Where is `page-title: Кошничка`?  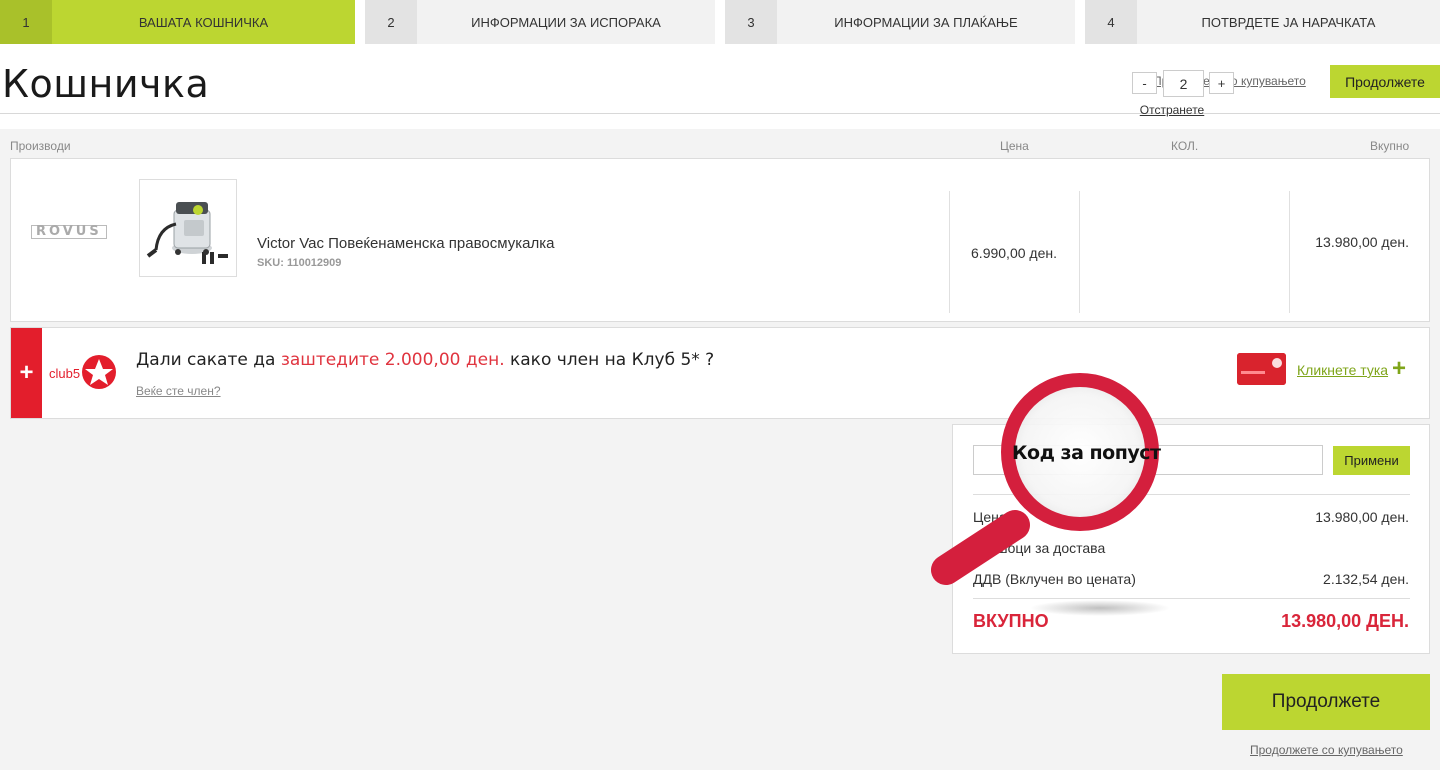
page-title: Кошничка is located at coordinates (106, 84).